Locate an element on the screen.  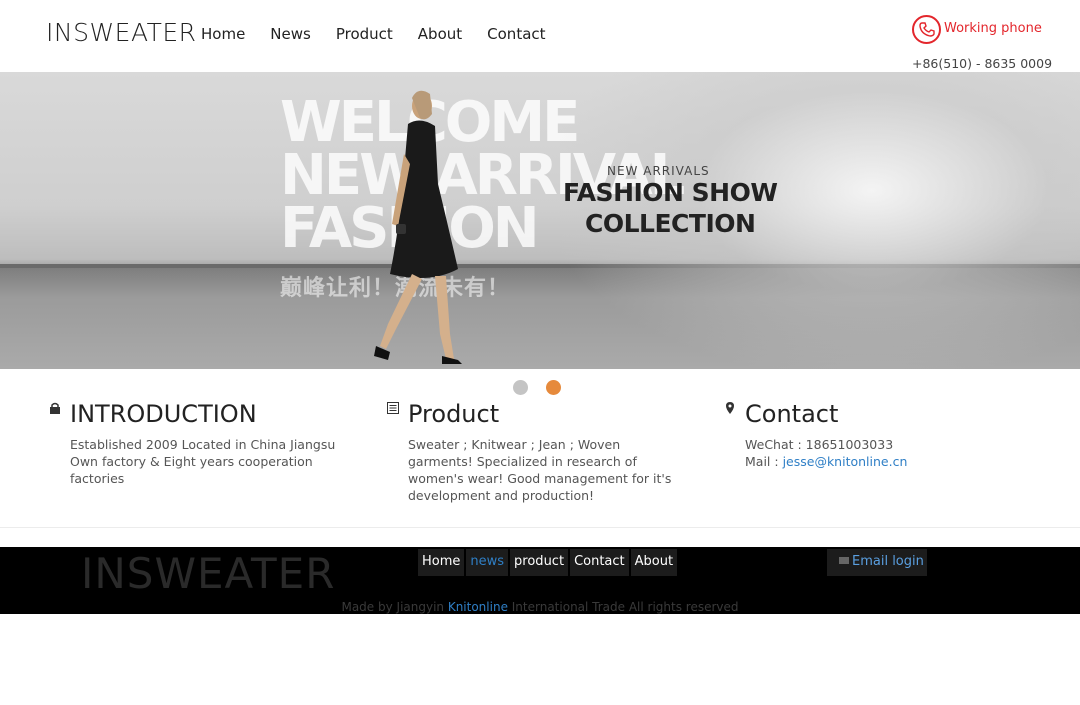
footer-logo: INSWEATER is located at coordinates (208, 573).